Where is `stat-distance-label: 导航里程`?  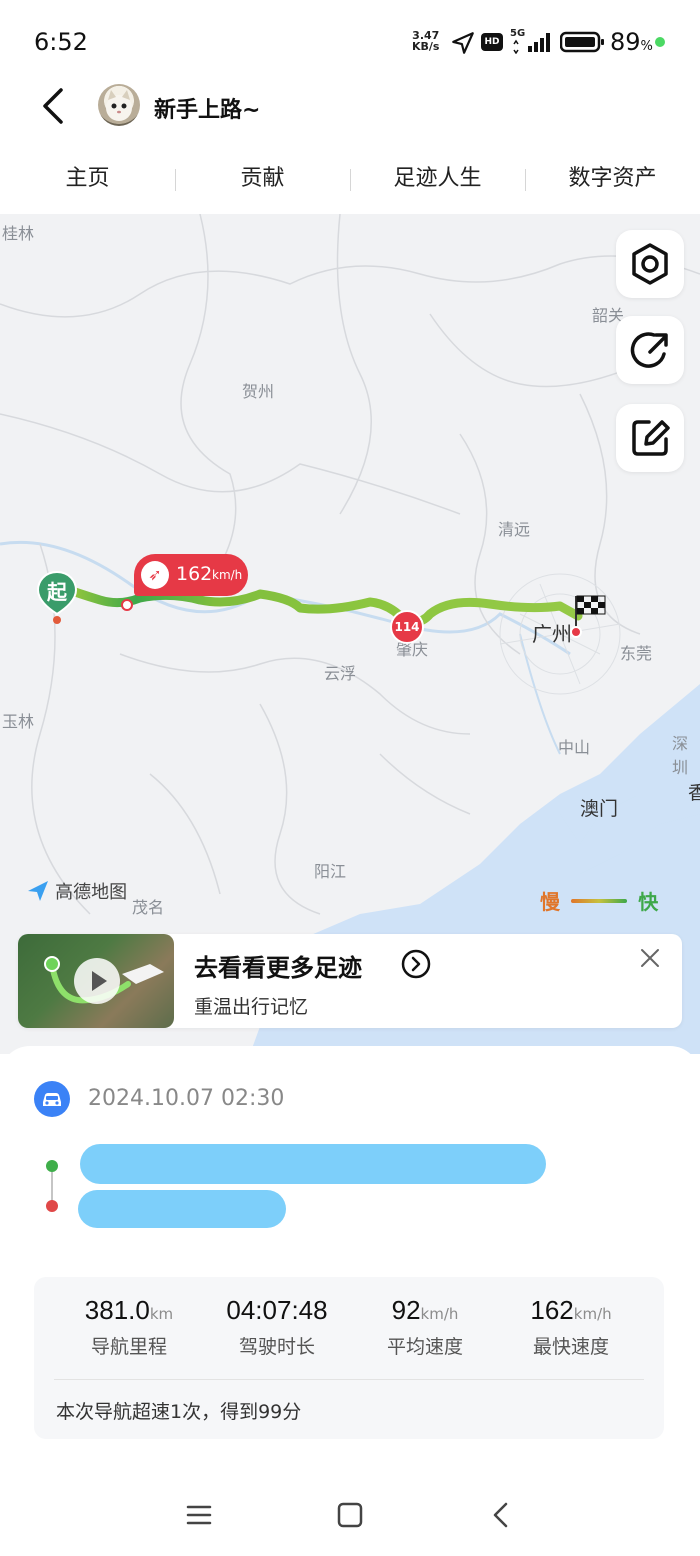 stat-distance-label: 导航里程 is located at coordinates (128, 1347).